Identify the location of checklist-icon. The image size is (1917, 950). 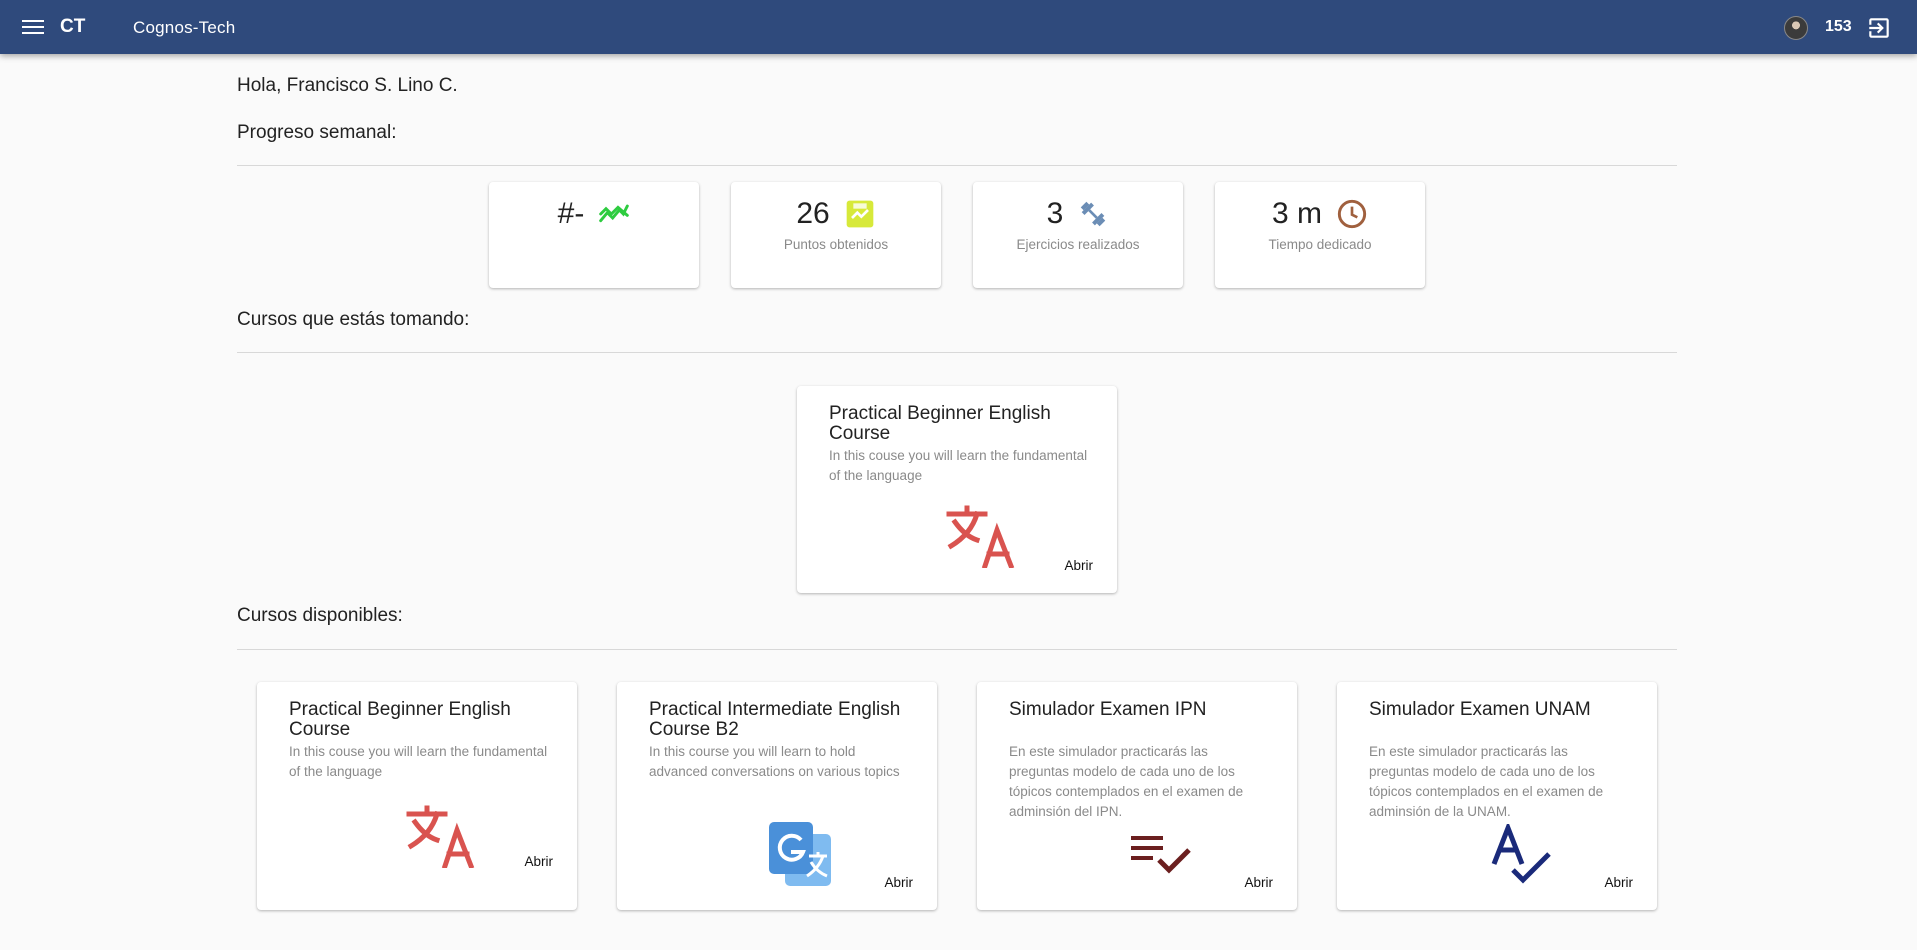
(1161, 855).